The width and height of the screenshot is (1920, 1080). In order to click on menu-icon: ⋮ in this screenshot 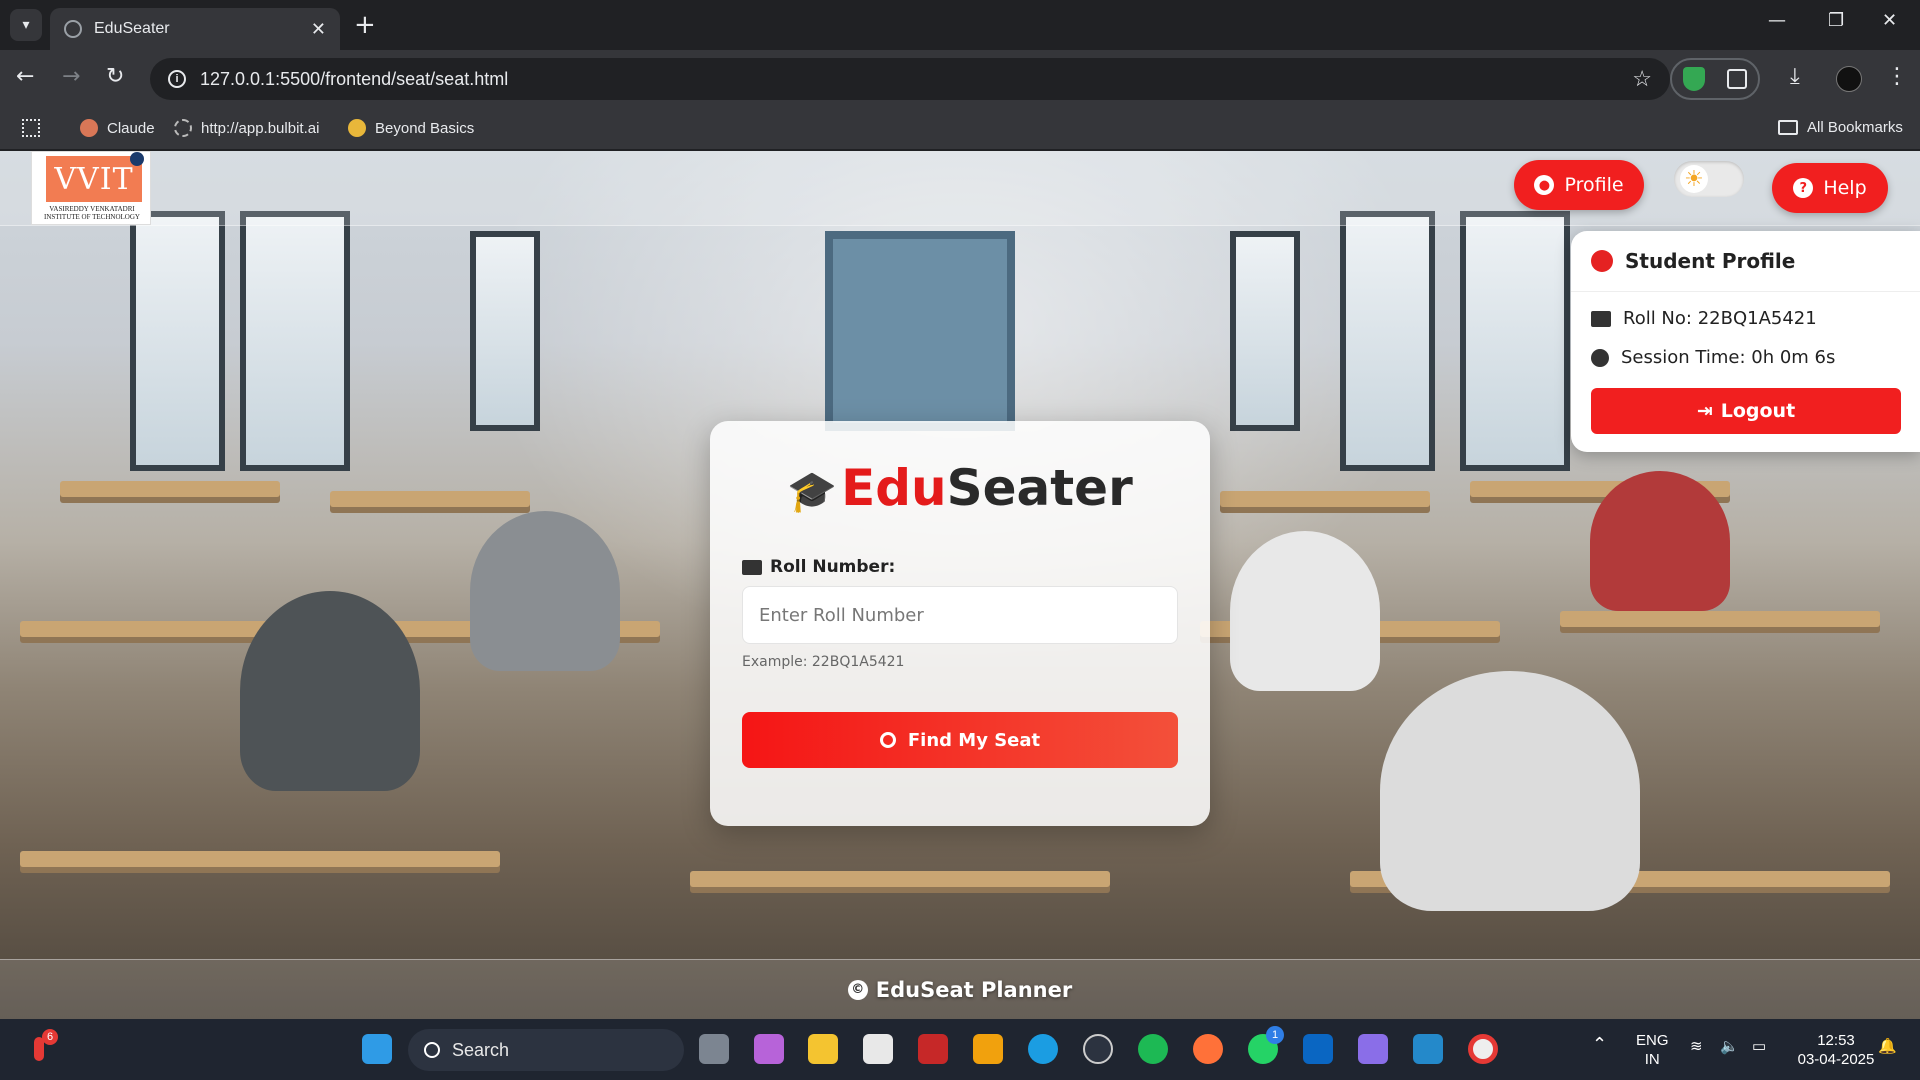, I will do `click(1897, 76)`.